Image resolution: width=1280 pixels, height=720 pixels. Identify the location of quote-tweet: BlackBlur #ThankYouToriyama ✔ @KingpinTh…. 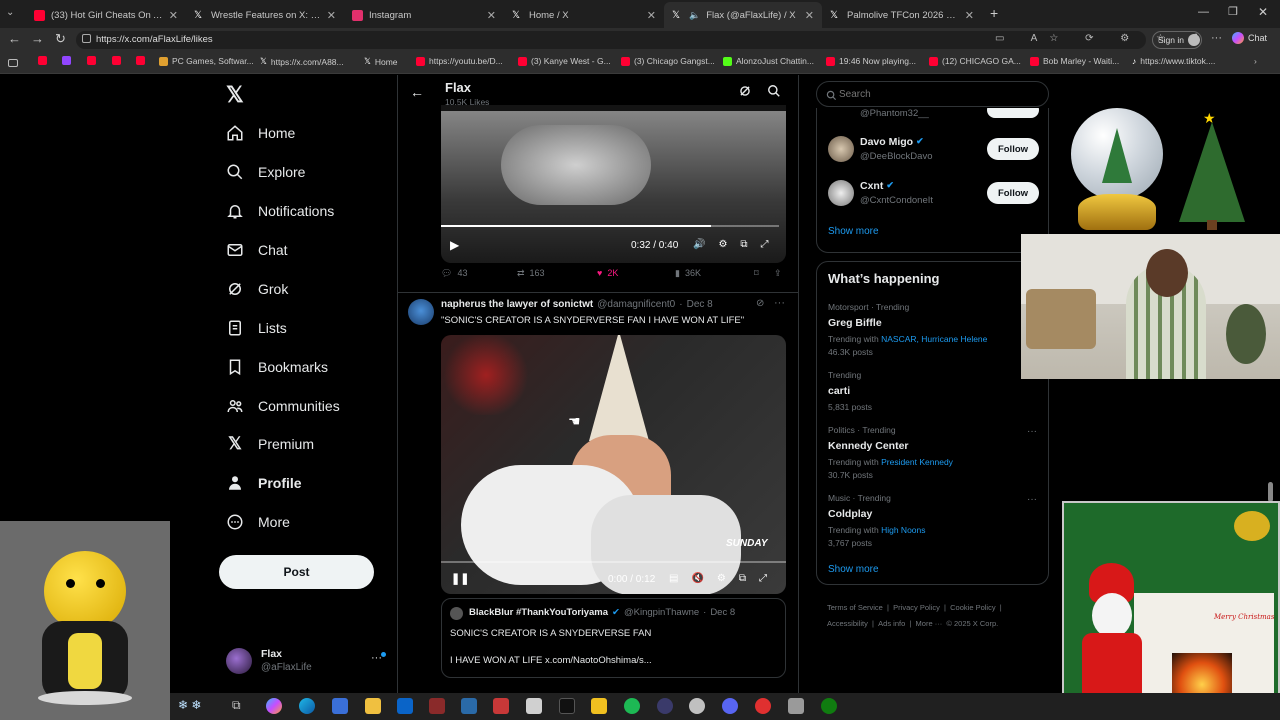
(613, 638).